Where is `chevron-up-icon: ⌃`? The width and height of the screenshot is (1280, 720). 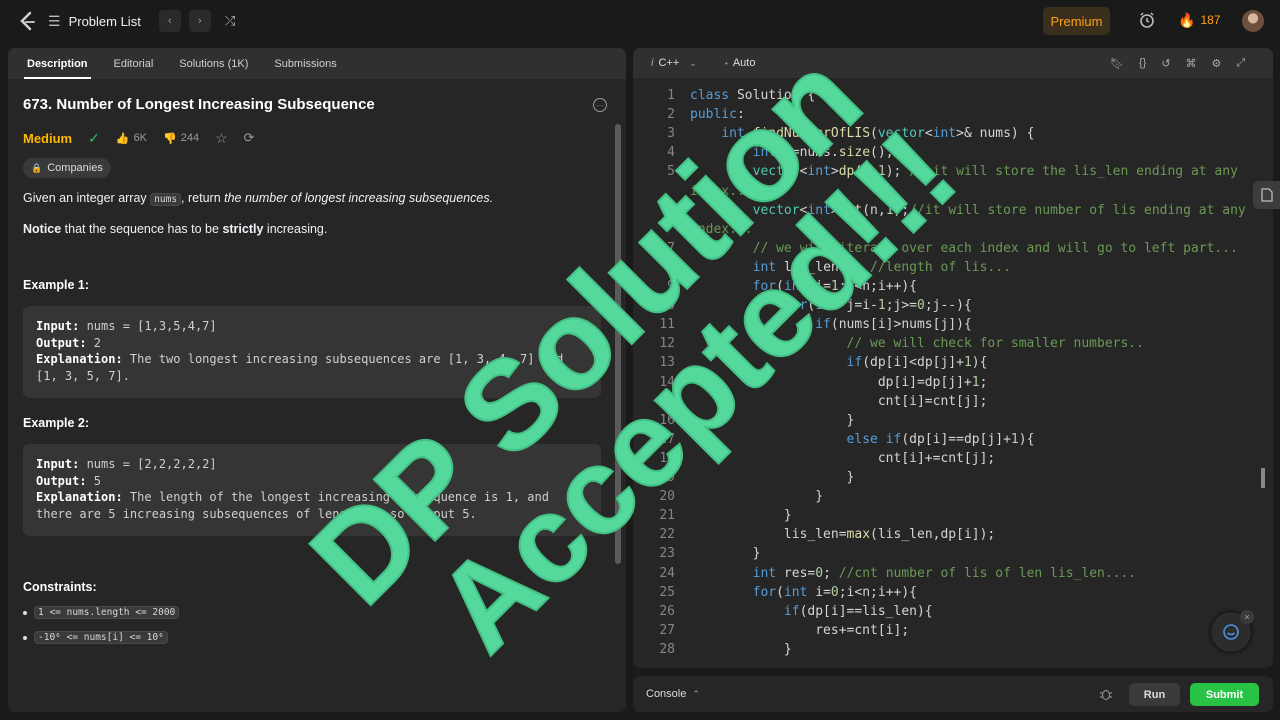 chevron-up-icon: ⌃ is located at coordinates (696, 693).